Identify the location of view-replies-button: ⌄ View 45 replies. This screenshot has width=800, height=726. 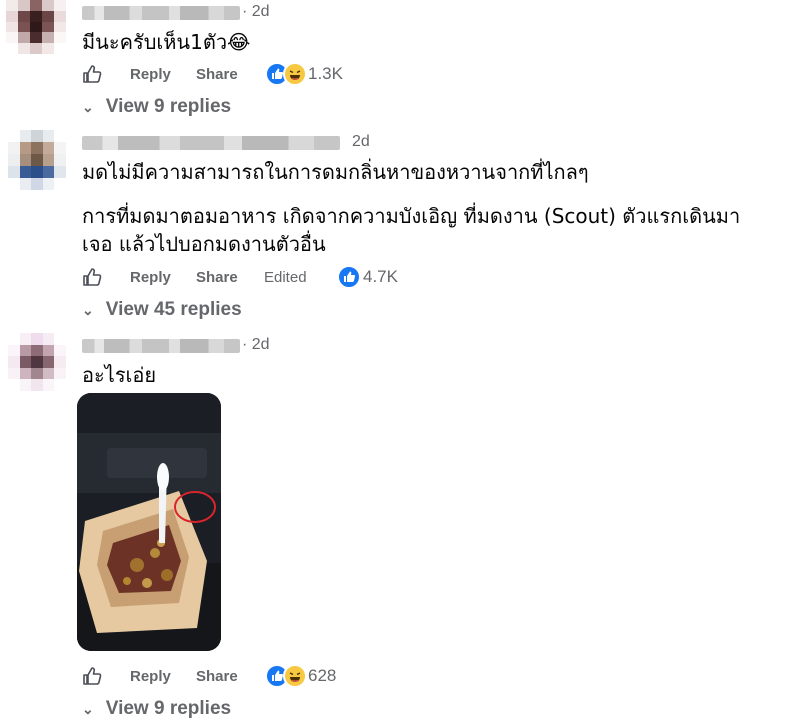
(162, 310).